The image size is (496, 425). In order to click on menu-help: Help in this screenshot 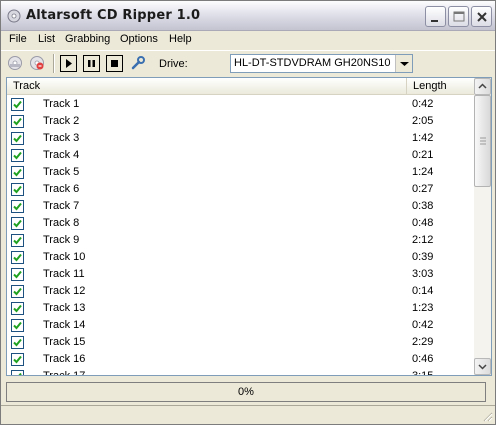, I will do `click(180, 39)`.